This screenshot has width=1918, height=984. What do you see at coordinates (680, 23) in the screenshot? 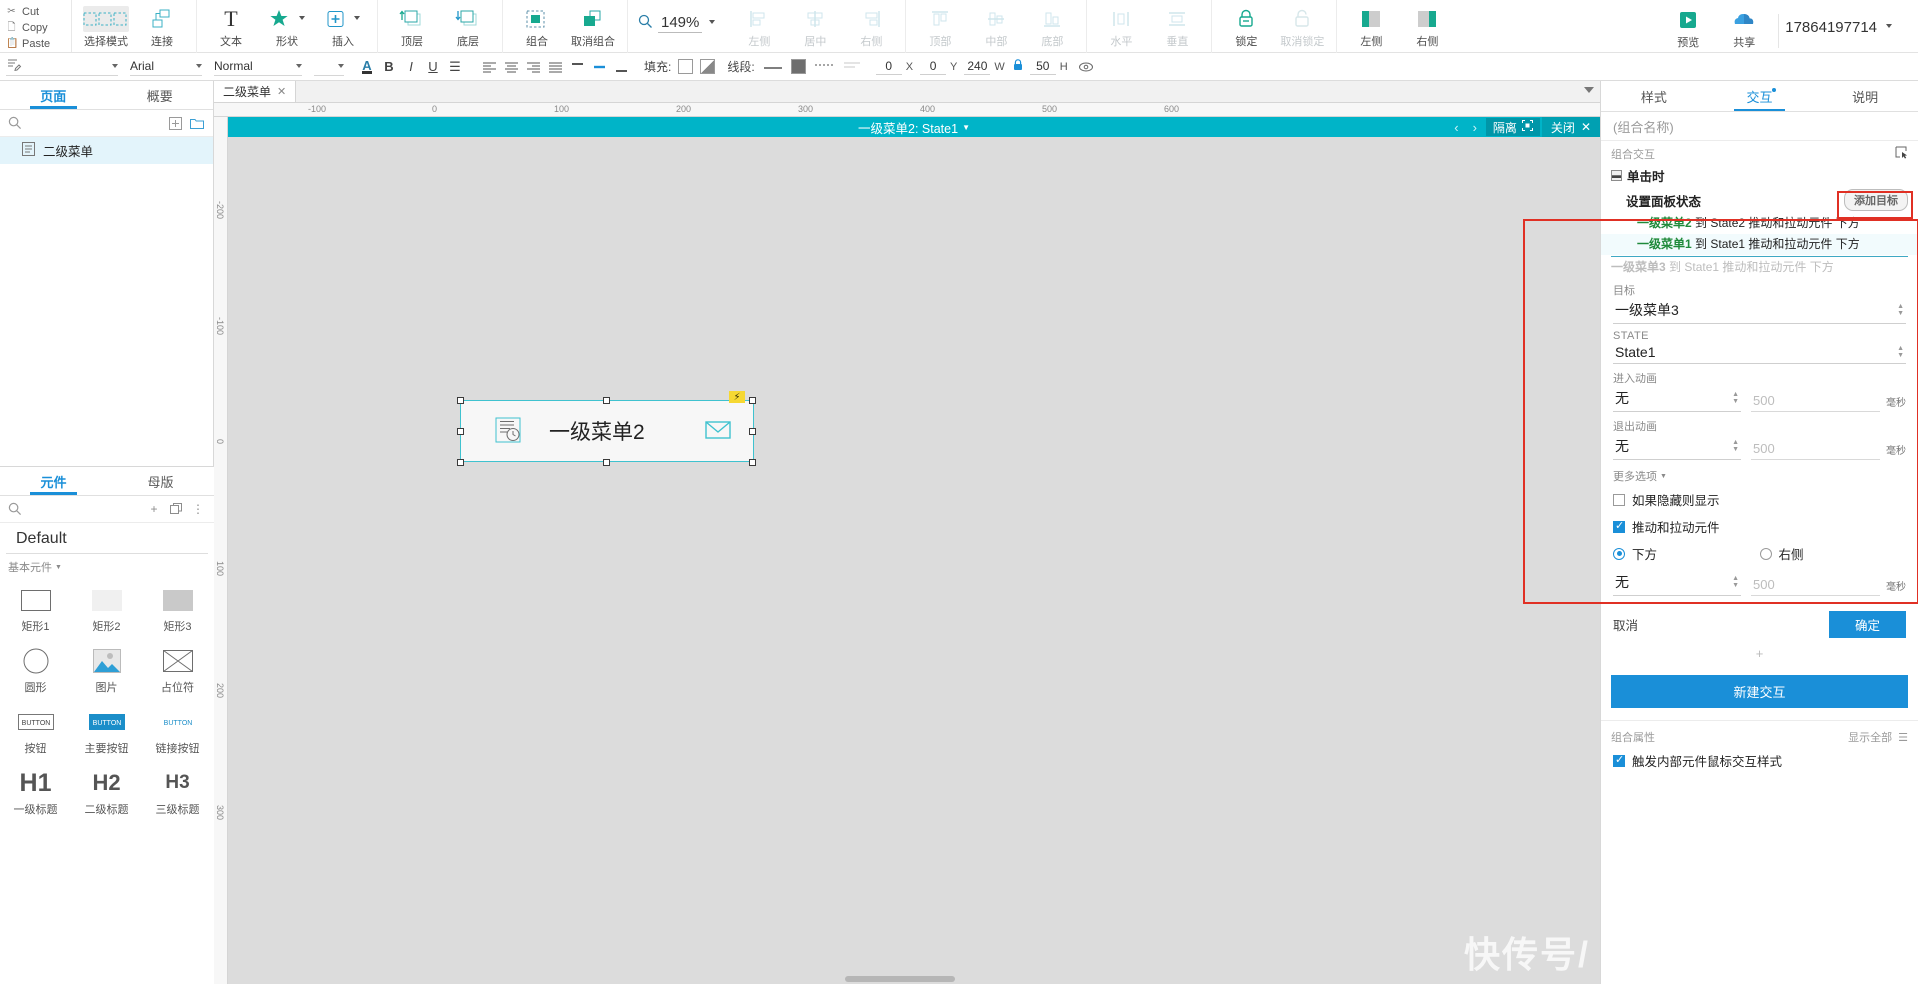
I see `zoom-value: 149%` at bounding box center [680, 23].